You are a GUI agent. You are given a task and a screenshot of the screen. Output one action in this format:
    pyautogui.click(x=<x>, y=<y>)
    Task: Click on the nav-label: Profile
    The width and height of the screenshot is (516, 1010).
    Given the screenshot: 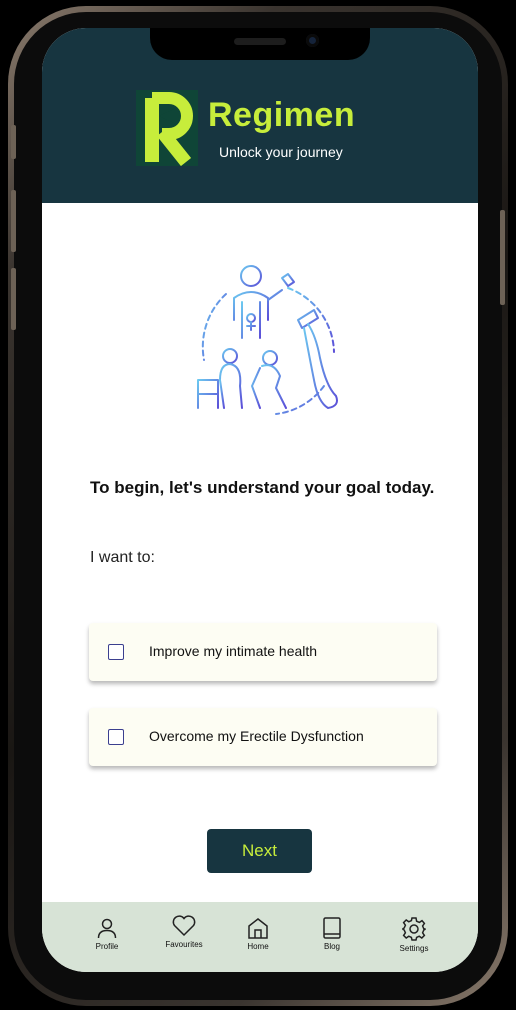 What is the action you would take?
    pyautogui.click(x=107, y=946)
    